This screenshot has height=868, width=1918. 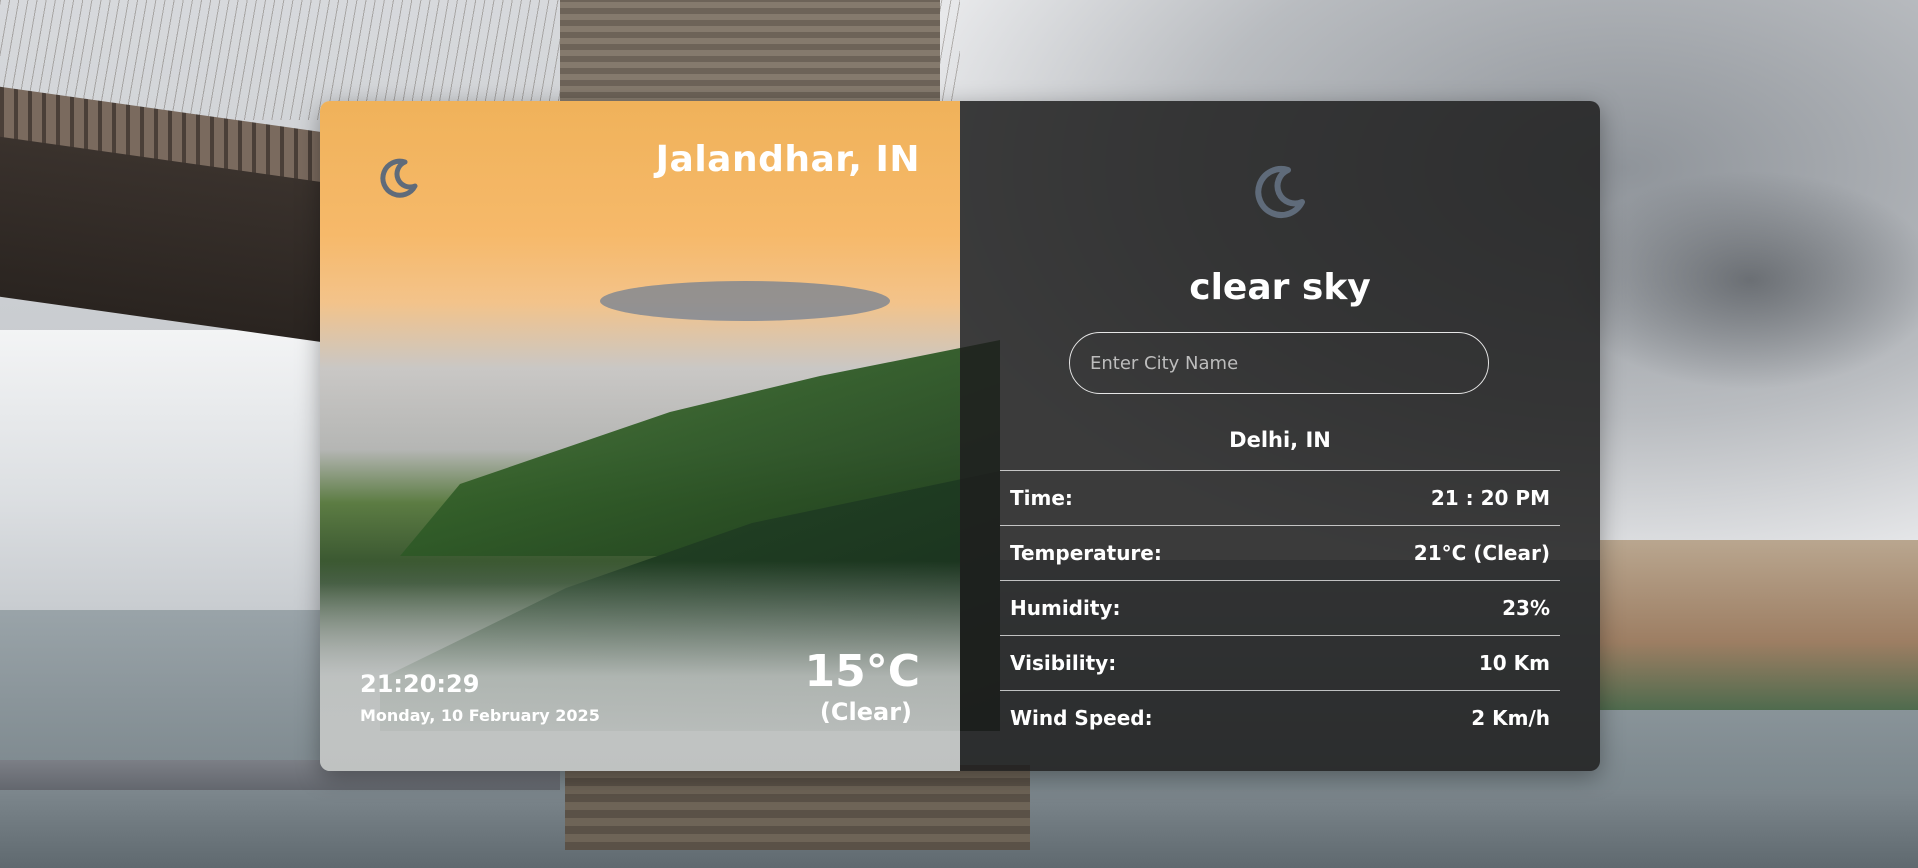 I want to click on detail-label: Visibility:, so click(x=1063, y=663).